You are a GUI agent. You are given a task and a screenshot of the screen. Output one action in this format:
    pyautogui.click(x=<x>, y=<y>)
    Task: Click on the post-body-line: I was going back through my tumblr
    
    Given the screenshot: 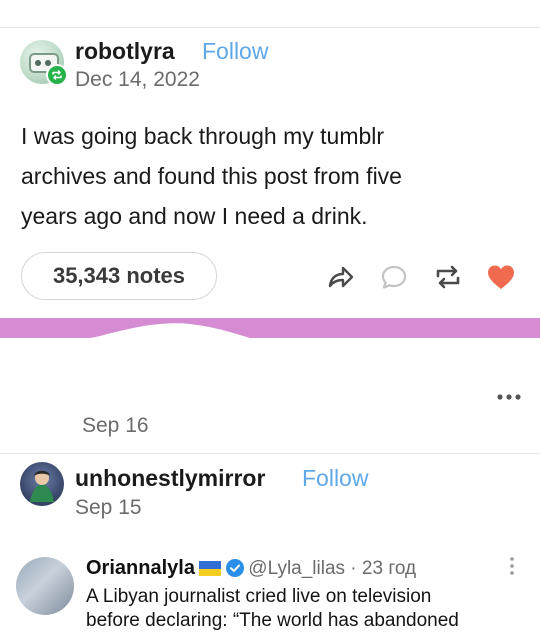 What is the action you would take?
    pyautogui.click(x=203, y=136)
    